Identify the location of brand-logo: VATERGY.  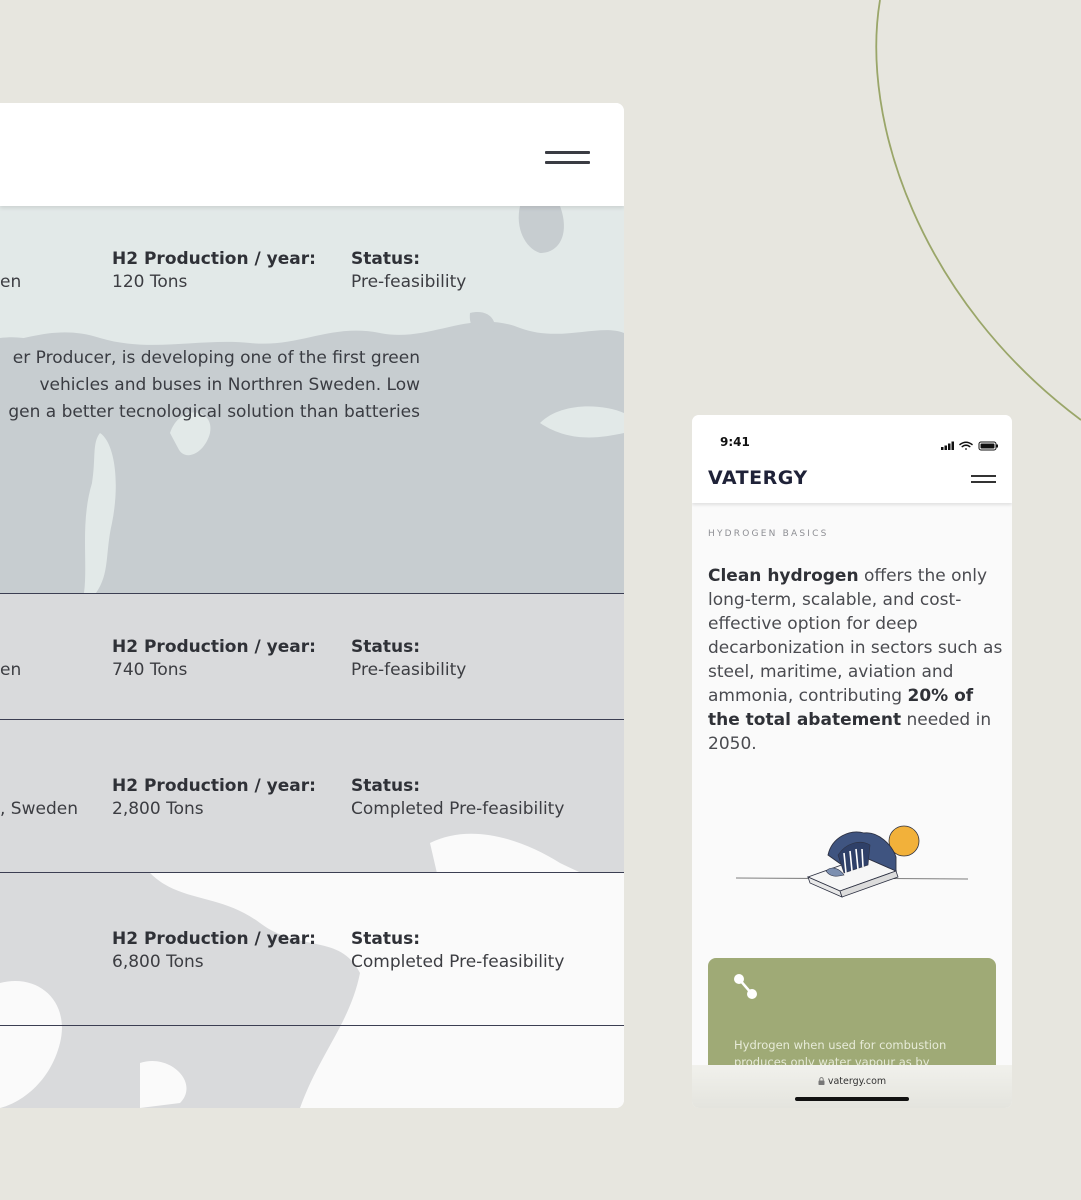
(758, 478).